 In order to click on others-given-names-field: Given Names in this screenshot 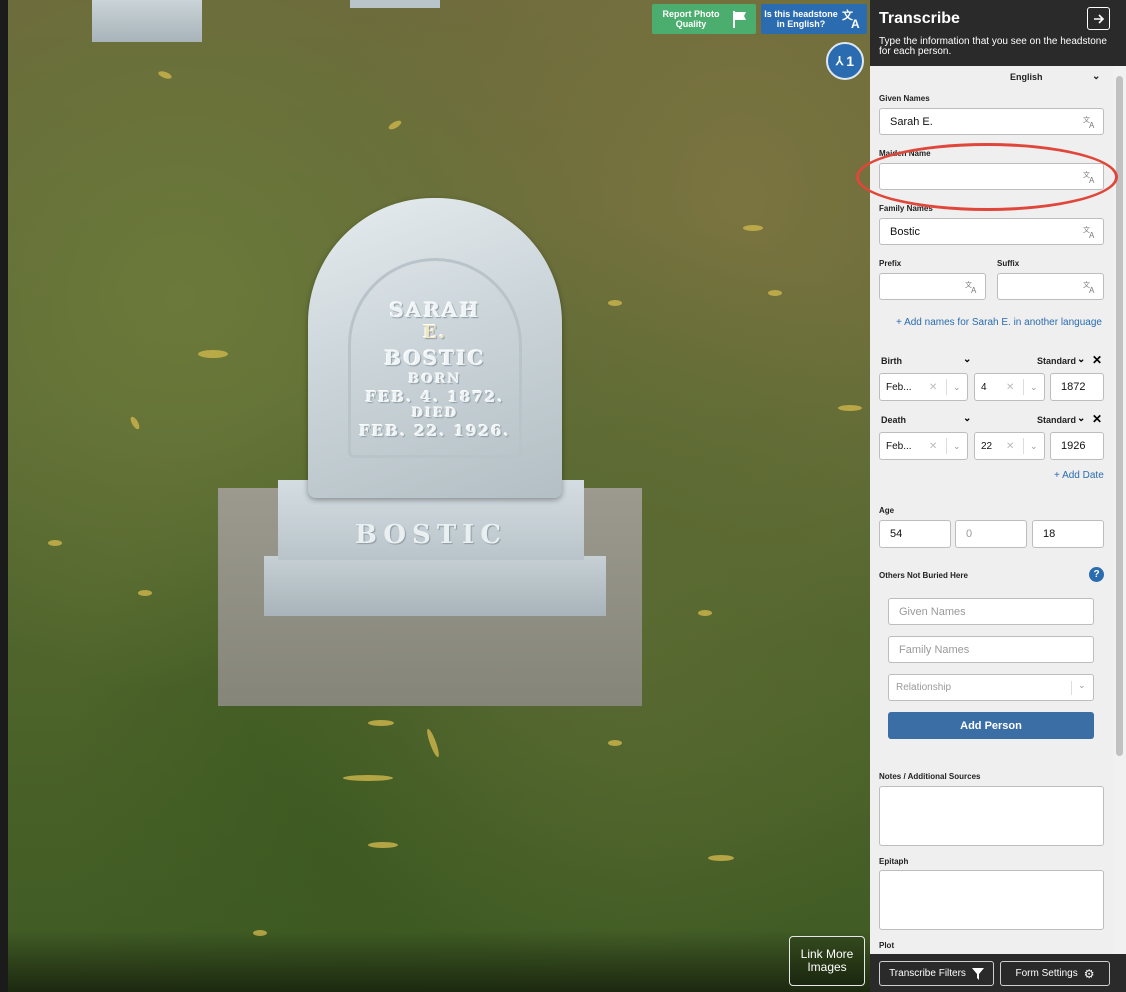, I will do `click(991, 611)`.